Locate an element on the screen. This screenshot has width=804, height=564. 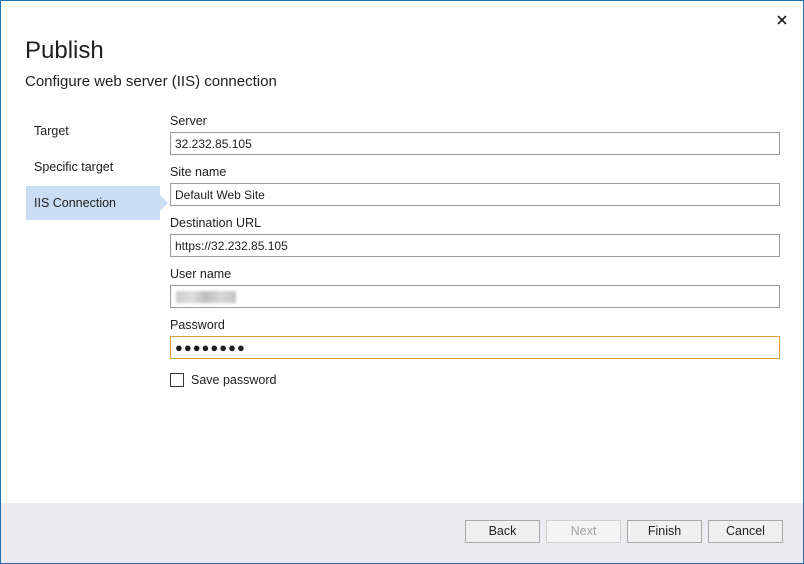
dialog-subtitle: Configure web server (IIS) connection is located at coordinates (151, 81).